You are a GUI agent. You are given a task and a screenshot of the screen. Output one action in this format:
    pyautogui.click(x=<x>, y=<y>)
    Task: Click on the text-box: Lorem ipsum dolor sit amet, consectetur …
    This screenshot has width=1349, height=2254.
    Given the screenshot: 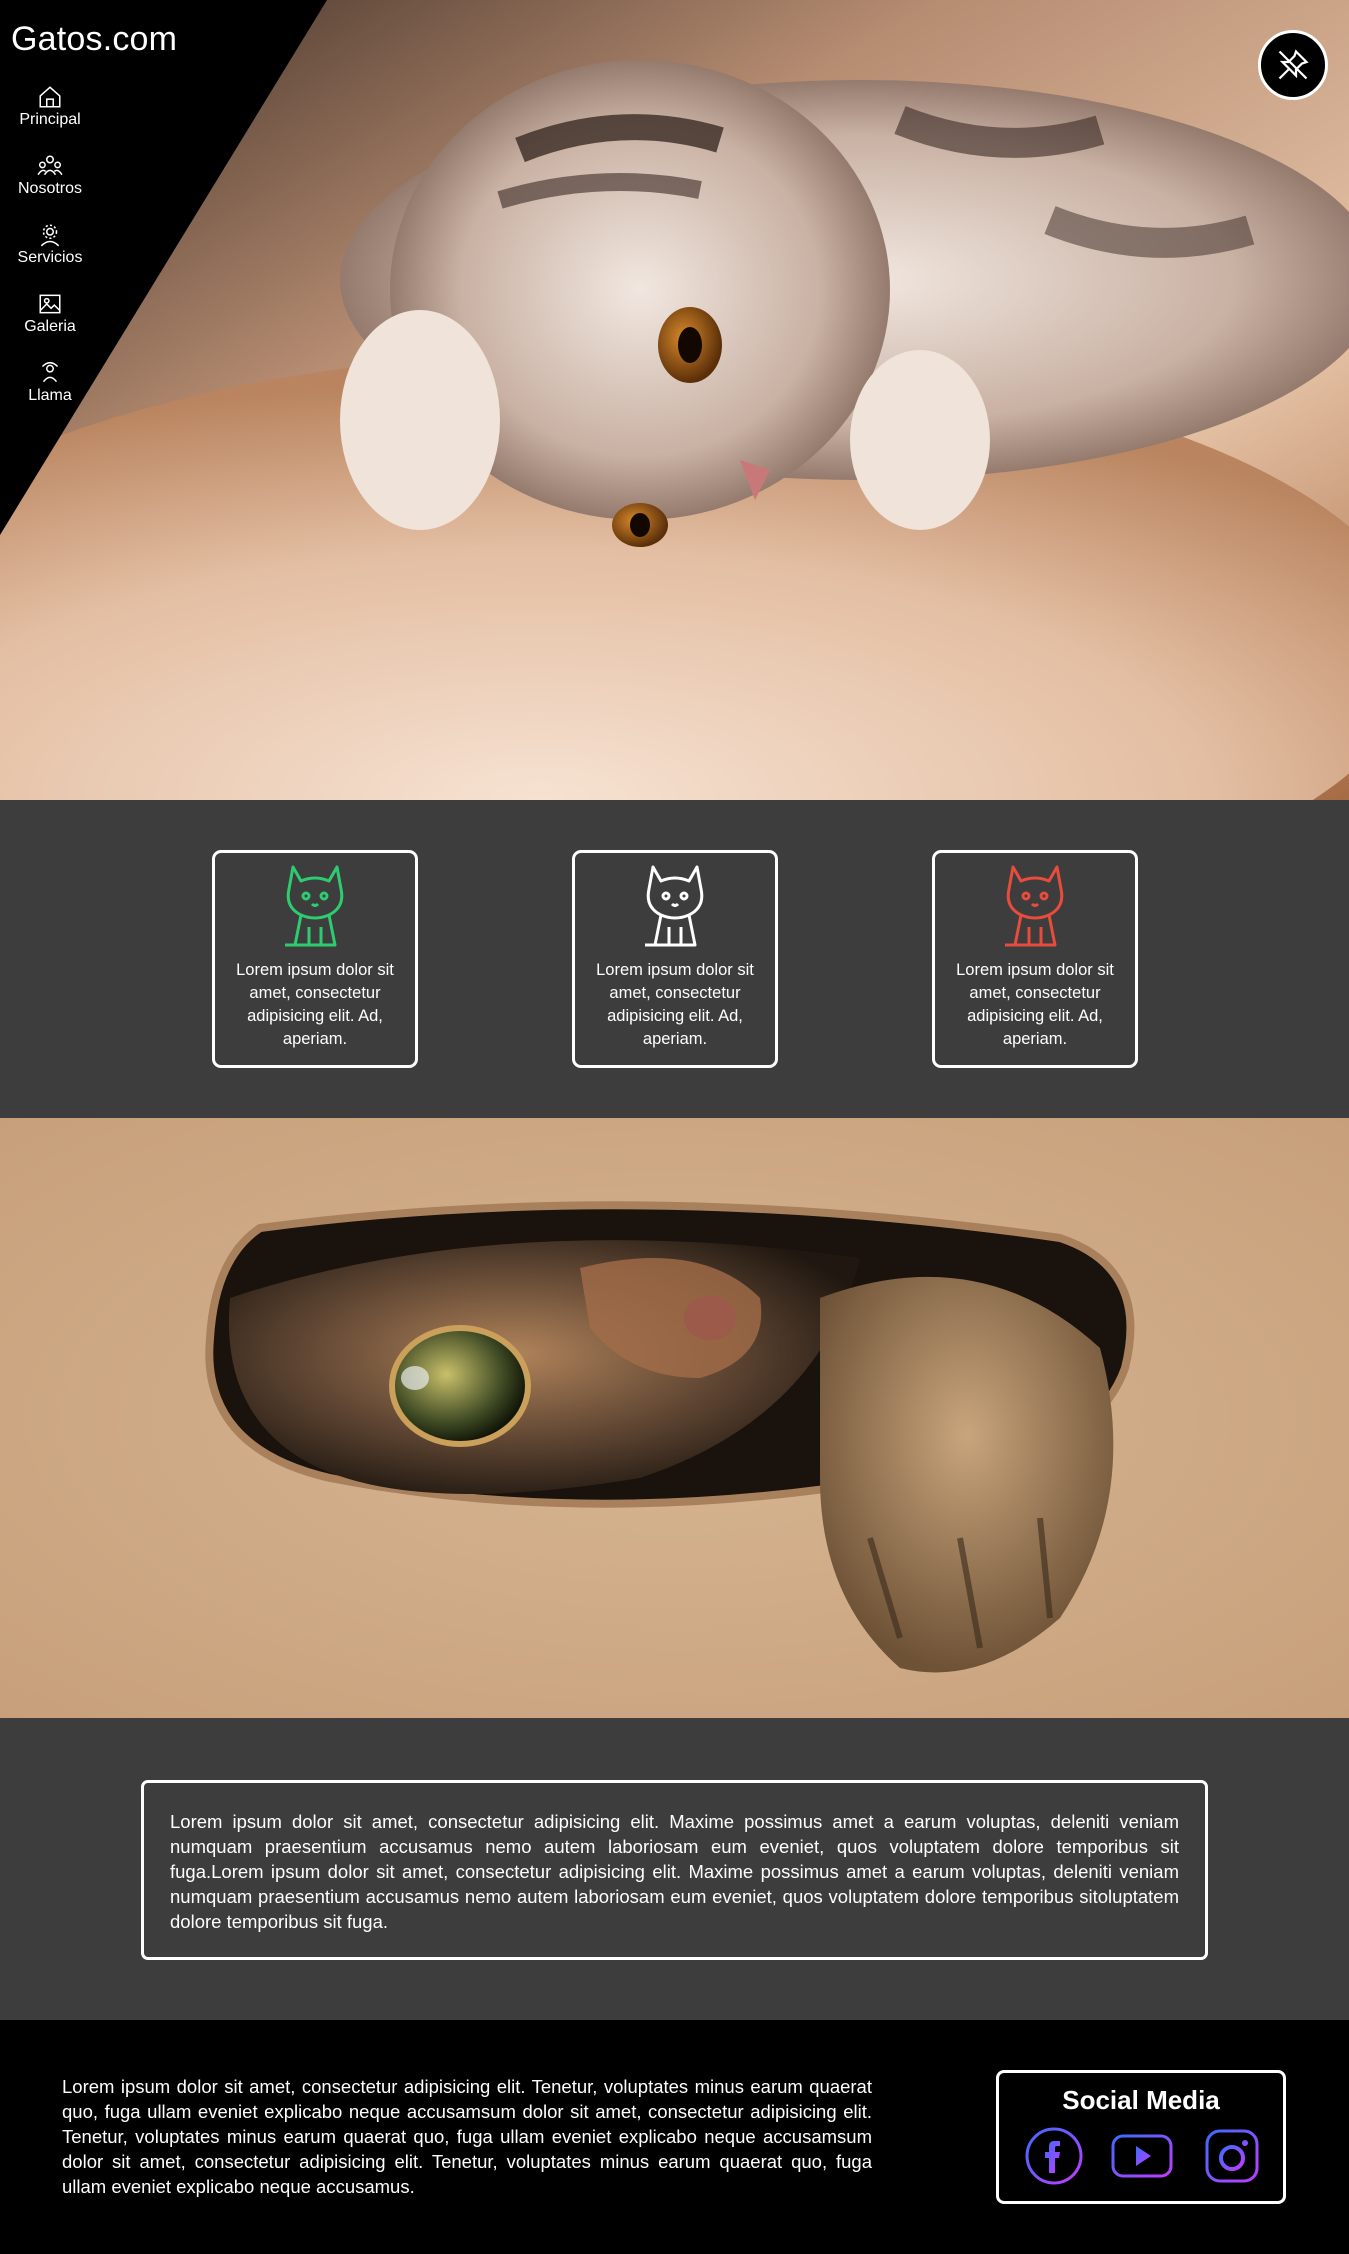 What is the action you would take?
    pyautogui.click(x=674, y=1870)
    